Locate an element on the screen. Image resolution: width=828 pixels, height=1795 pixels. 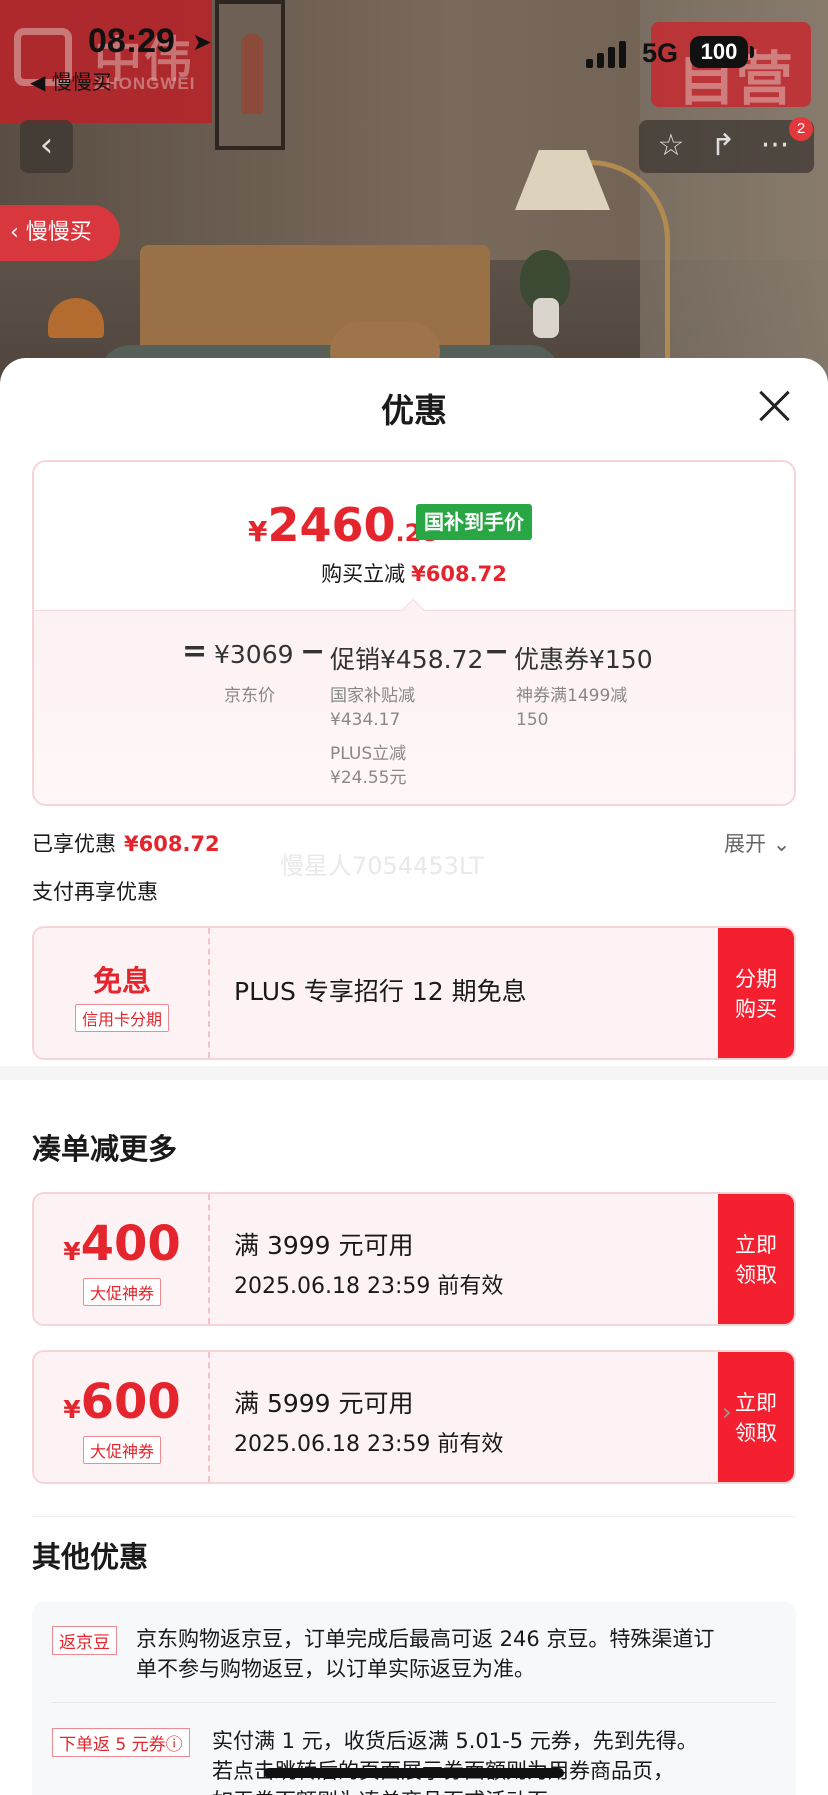
nav-actions: ☆ ↱ ··· 2 is located at coordinates (726, 145).